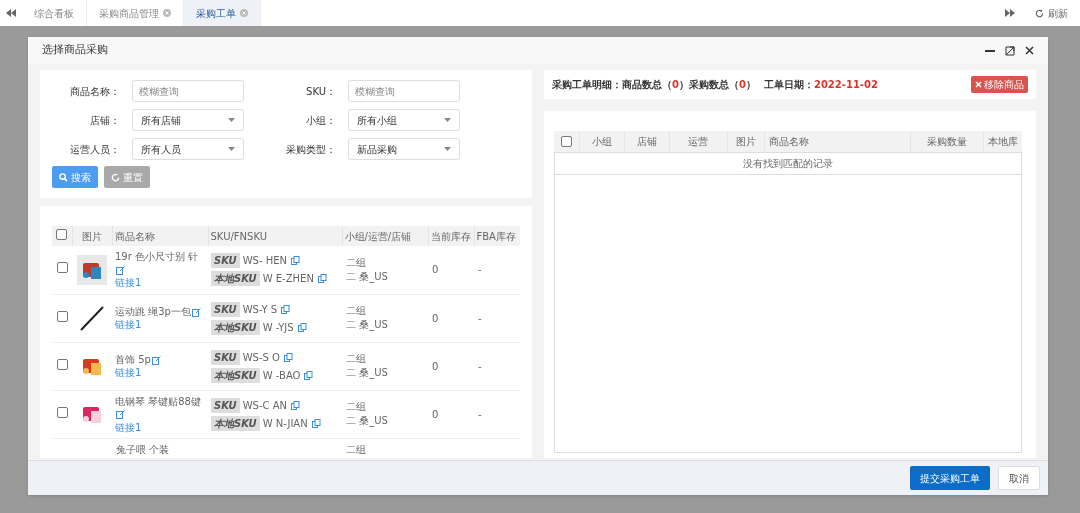  I want to click on cancel-button: 取消, so click(1019, 478).